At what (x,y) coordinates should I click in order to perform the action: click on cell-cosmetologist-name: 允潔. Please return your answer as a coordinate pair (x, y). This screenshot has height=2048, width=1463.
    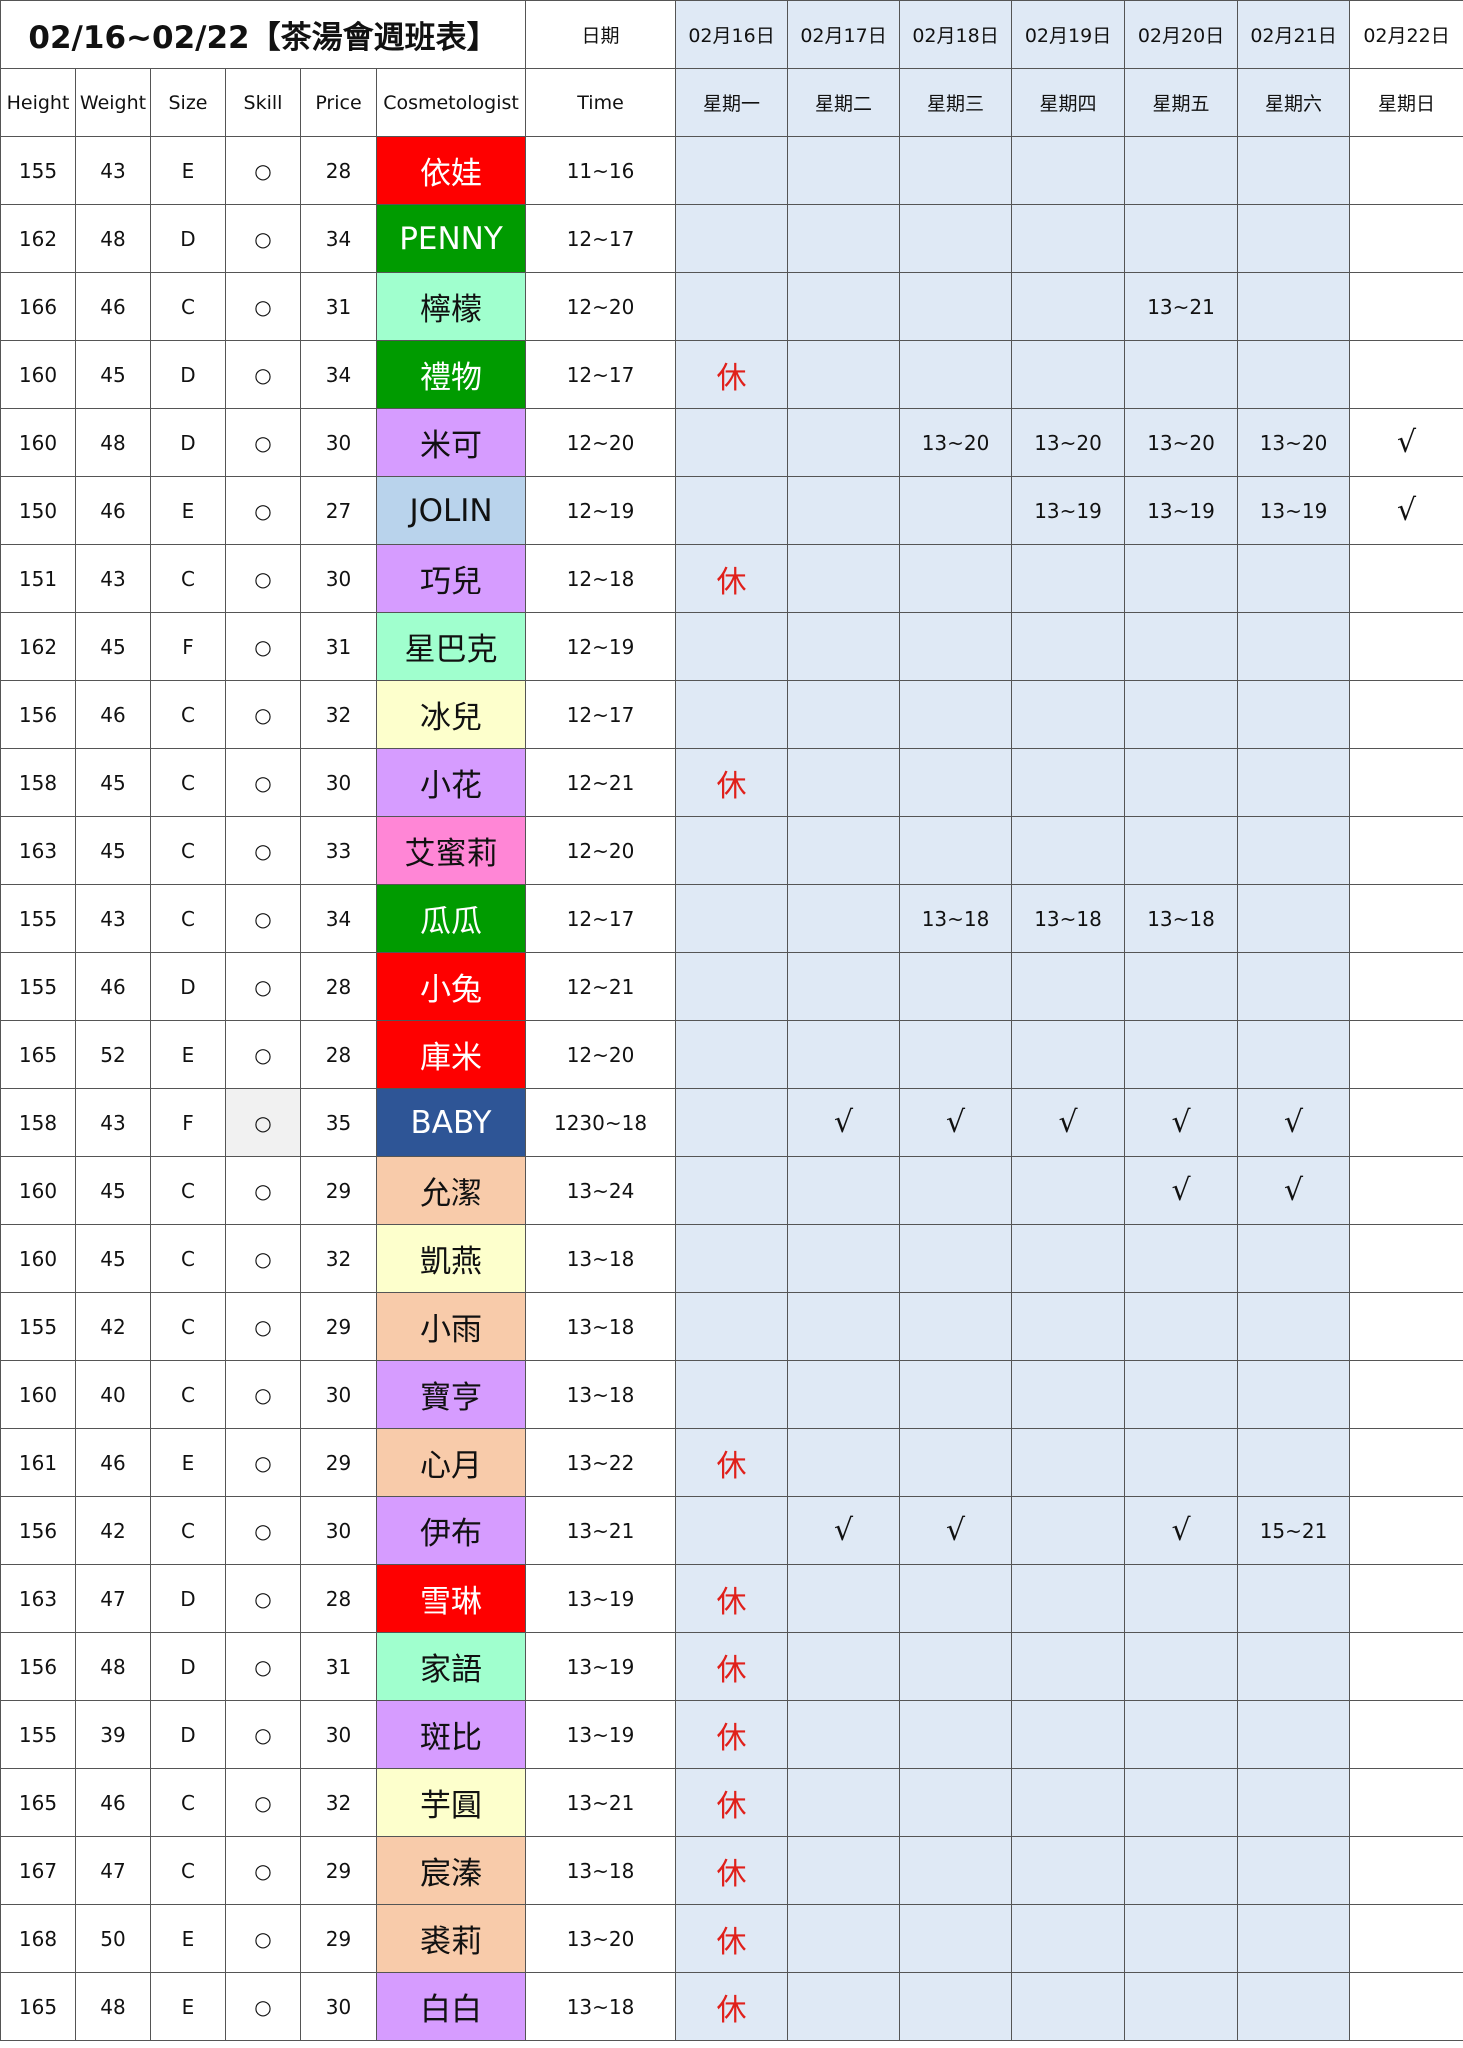
    Looking at the image, I should click on (451, 1190).